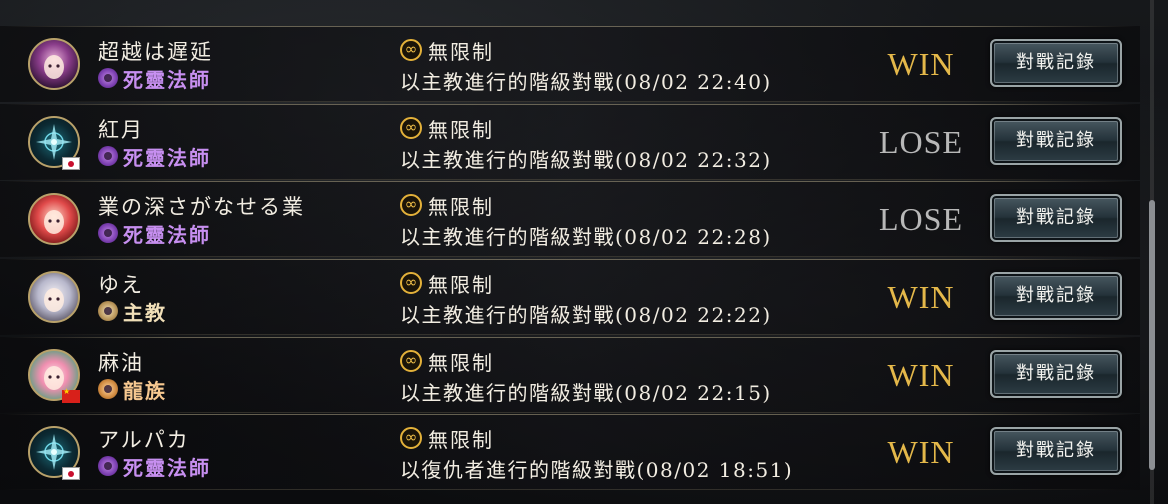 The image size is (1168, 504). What do you see at coordinates (597, 470) in the screenshot?
I see `match-description: 以復仇者進行的階級對戰(08/02 18:51)` at bounding box center [597, 470].